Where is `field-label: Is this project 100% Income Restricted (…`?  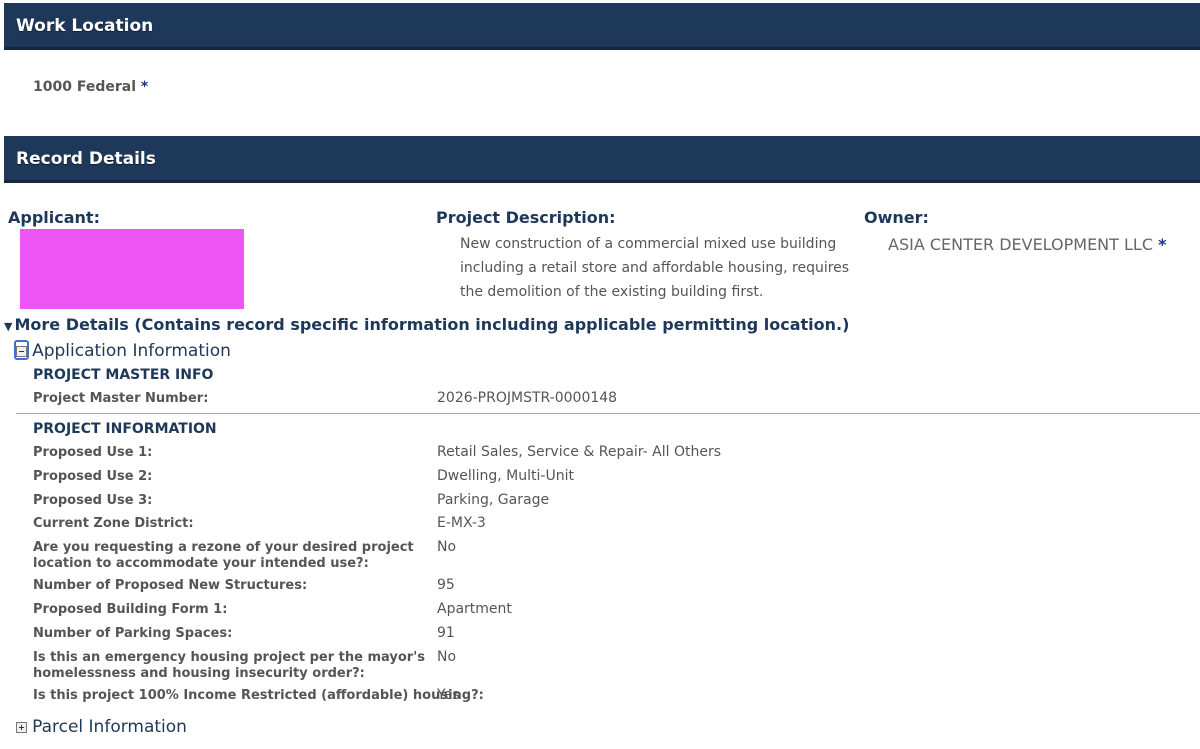 field-label: Is this project 100% Income Restricted (… is located at coordinates (258, 695).